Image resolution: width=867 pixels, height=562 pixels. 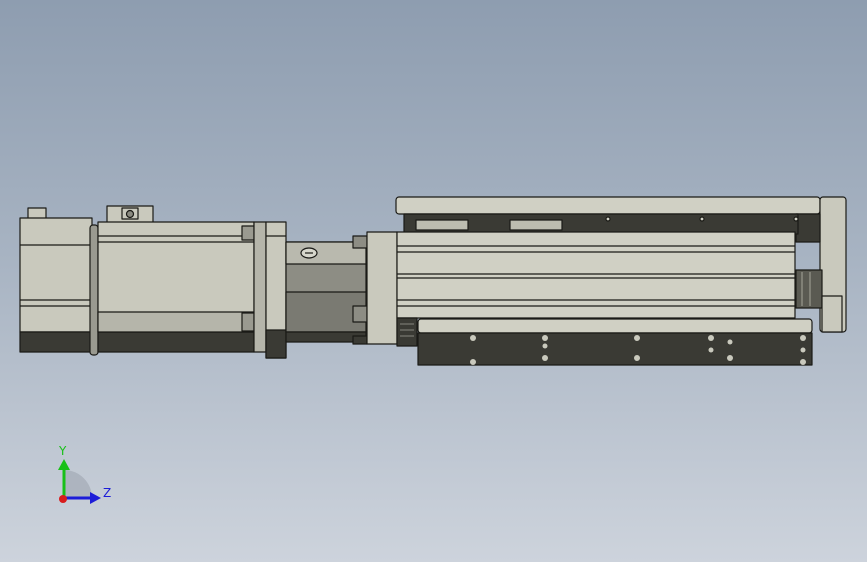 I want to click on carriage-plate, so click(x=615, y=342).